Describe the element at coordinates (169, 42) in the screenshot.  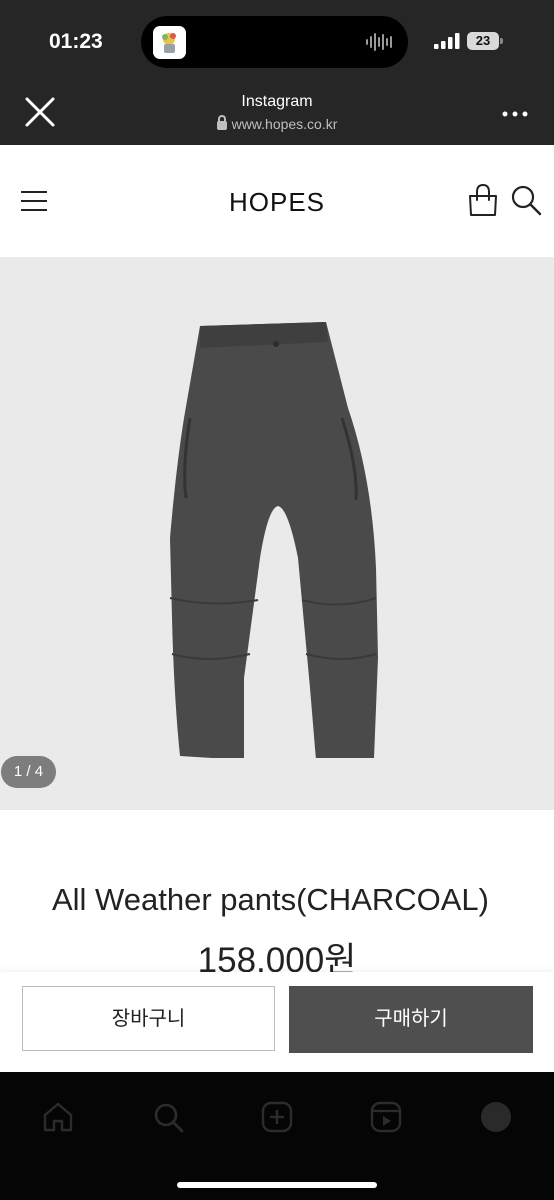
I see `now-playing-app-icon` at that location.